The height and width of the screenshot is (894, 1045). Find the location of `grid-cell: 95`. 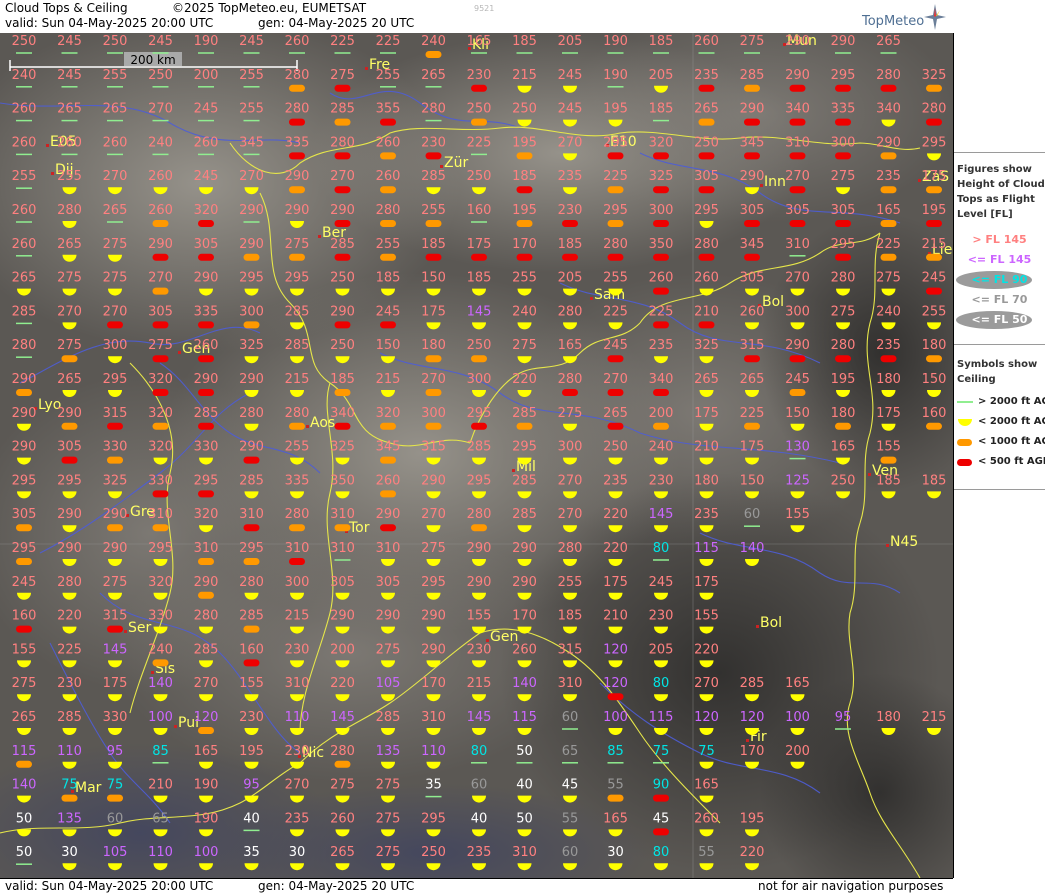

grid-cell: 95 is located at coordinates (251, 790).